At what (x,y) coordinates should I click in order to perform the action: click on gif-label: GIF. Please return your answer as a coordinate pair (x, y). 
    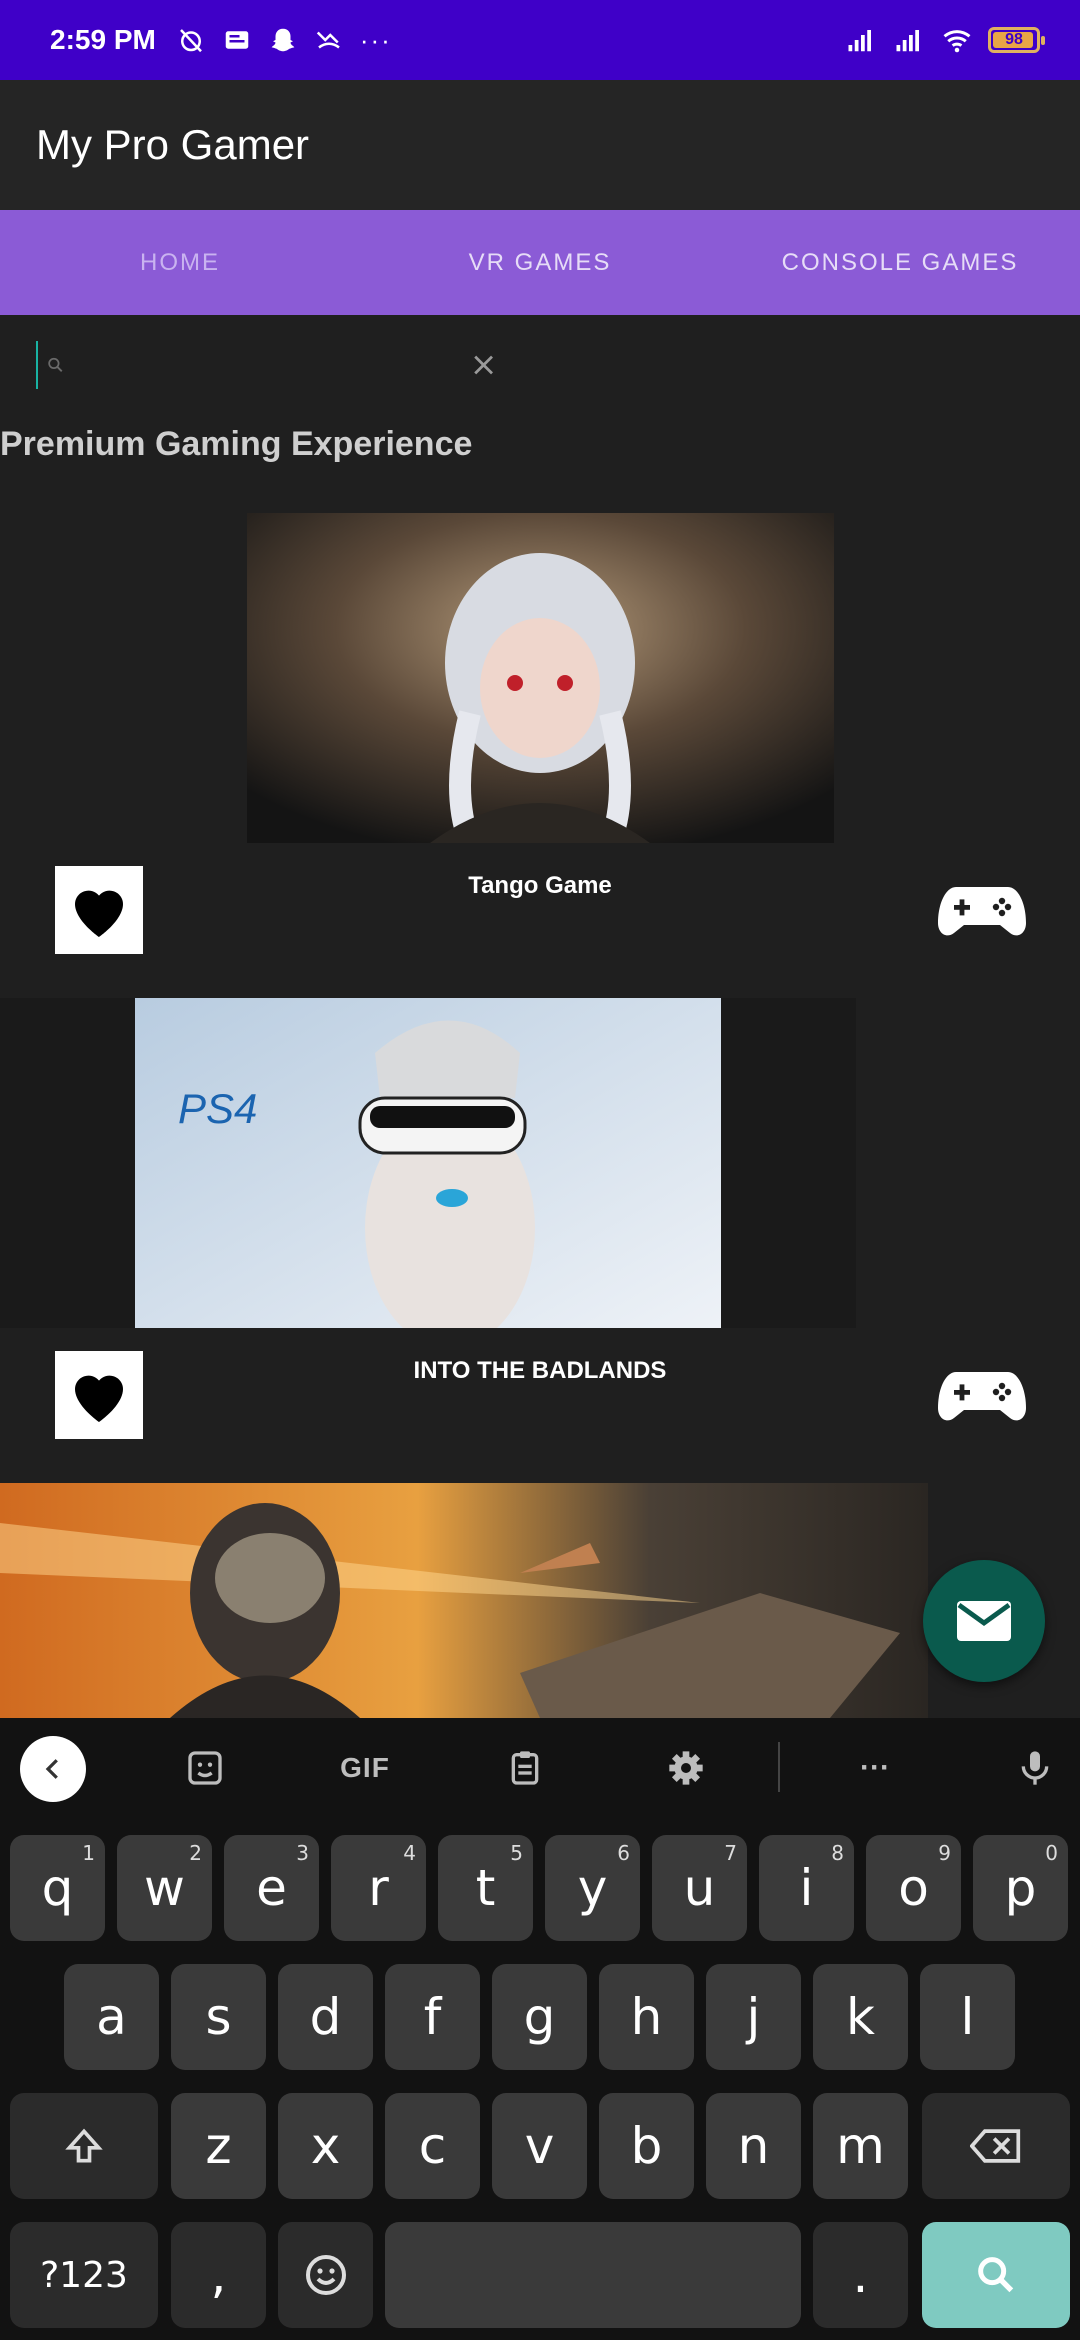
    Looking at the image, I should click on (365, 1767).